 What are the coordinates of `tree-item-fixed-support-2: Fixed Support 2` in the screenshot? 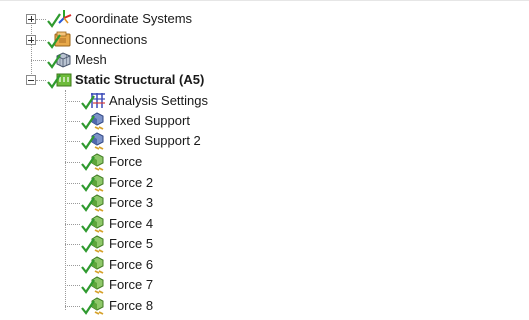 It's located at (140, 141).